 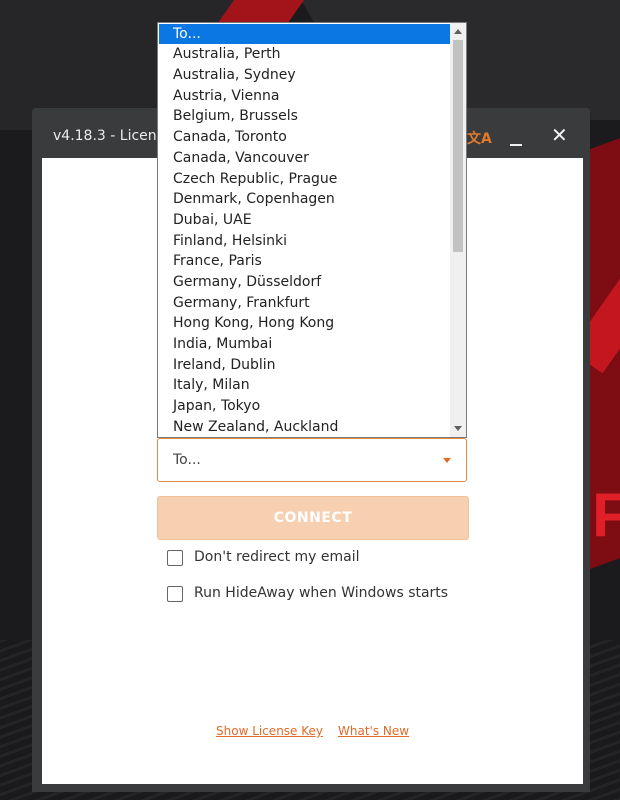 I want to click on close-icon: ✕, so click(x=559, y=135).